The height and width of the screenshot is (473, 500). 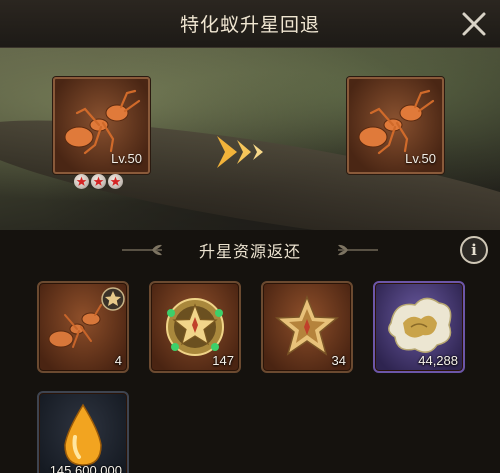 I want to click on laurel-left-icon, so click(x=142, y=250).